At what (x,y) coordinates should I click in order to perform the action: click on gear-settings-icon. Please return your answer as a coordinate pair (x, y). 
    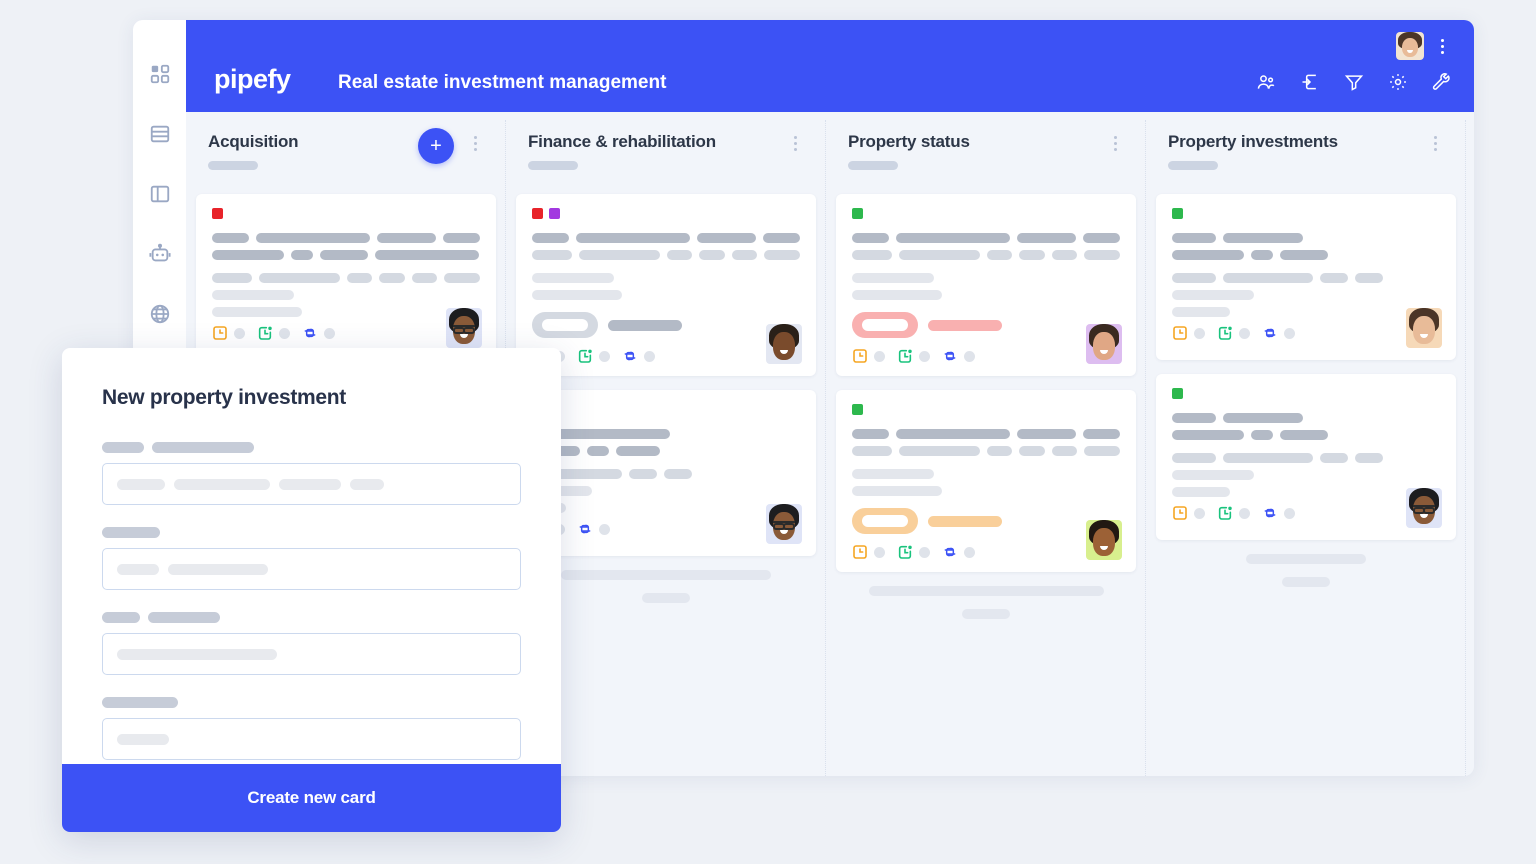
    Looking at the image, I should click on (1398, 82).